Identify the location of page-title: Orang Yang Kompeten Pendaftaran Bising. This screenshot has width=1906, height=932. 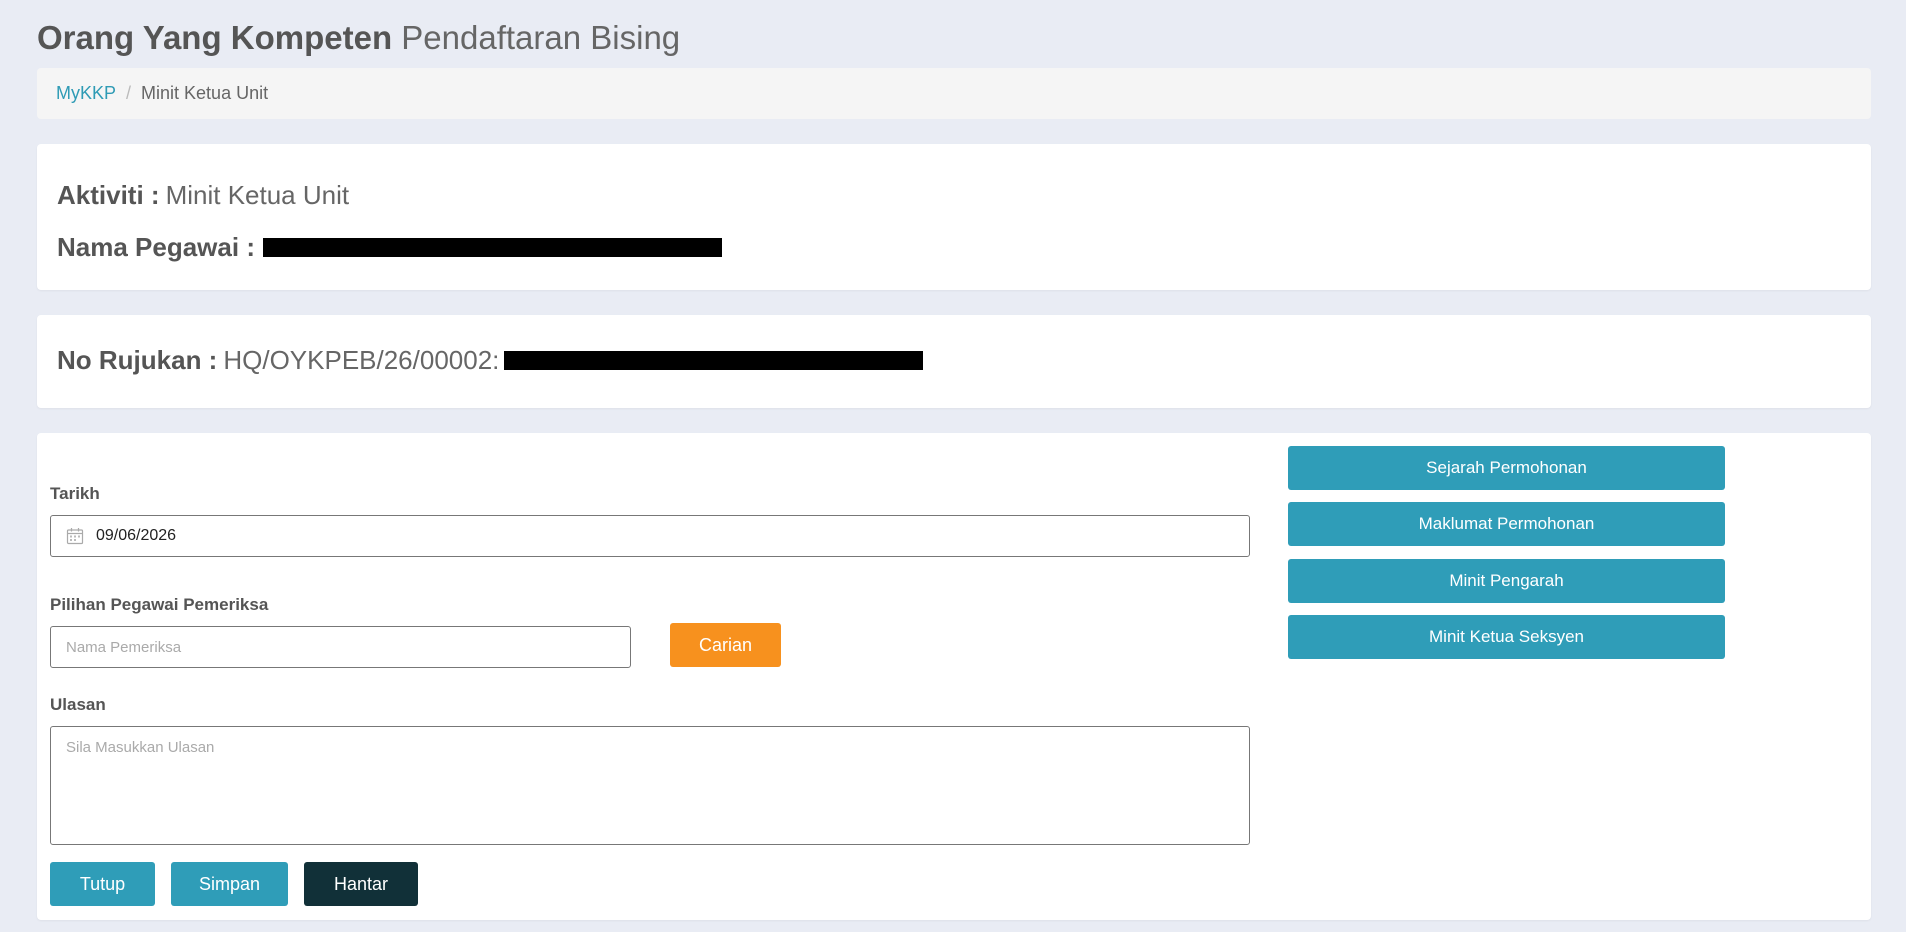
(358, 38).